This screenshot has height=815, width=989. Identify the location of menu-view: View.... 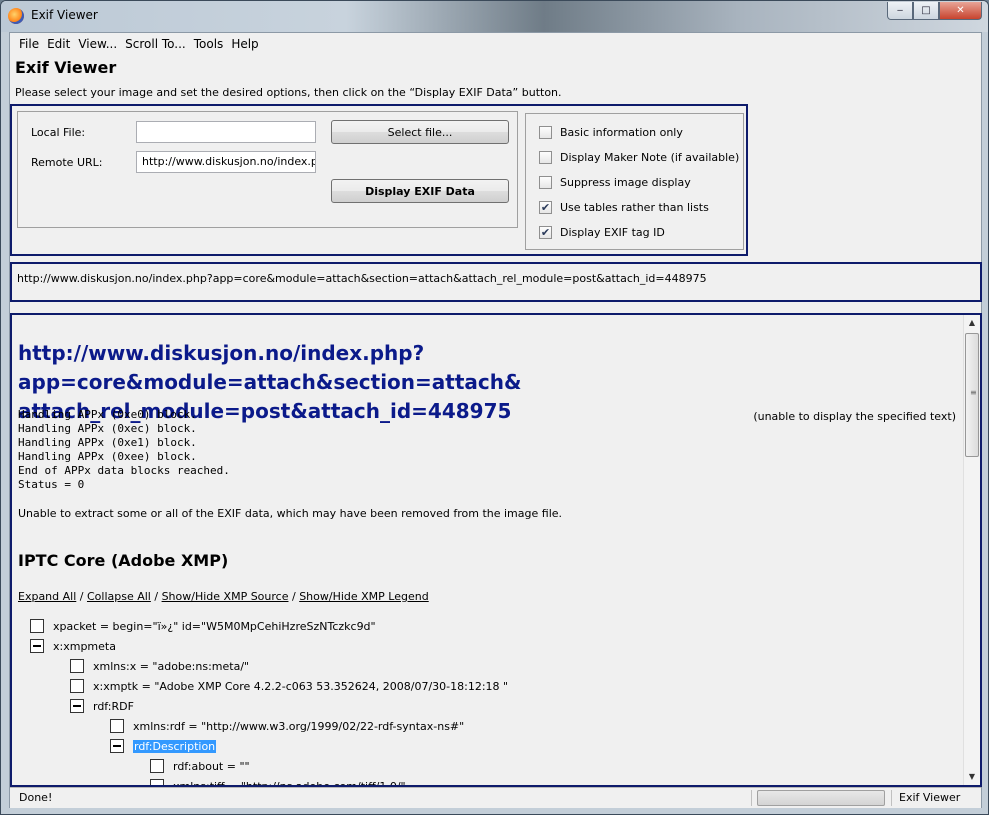
(97, 44).